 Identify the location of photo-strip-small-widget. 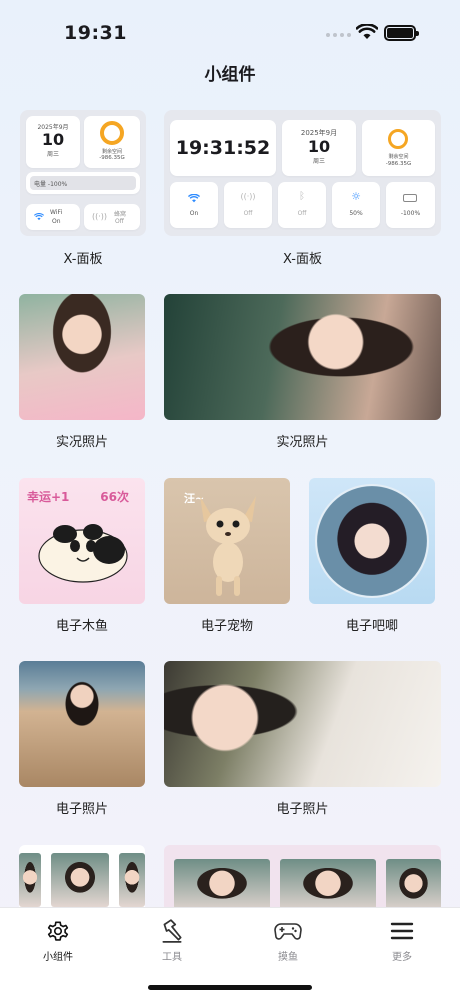
(82, 876).